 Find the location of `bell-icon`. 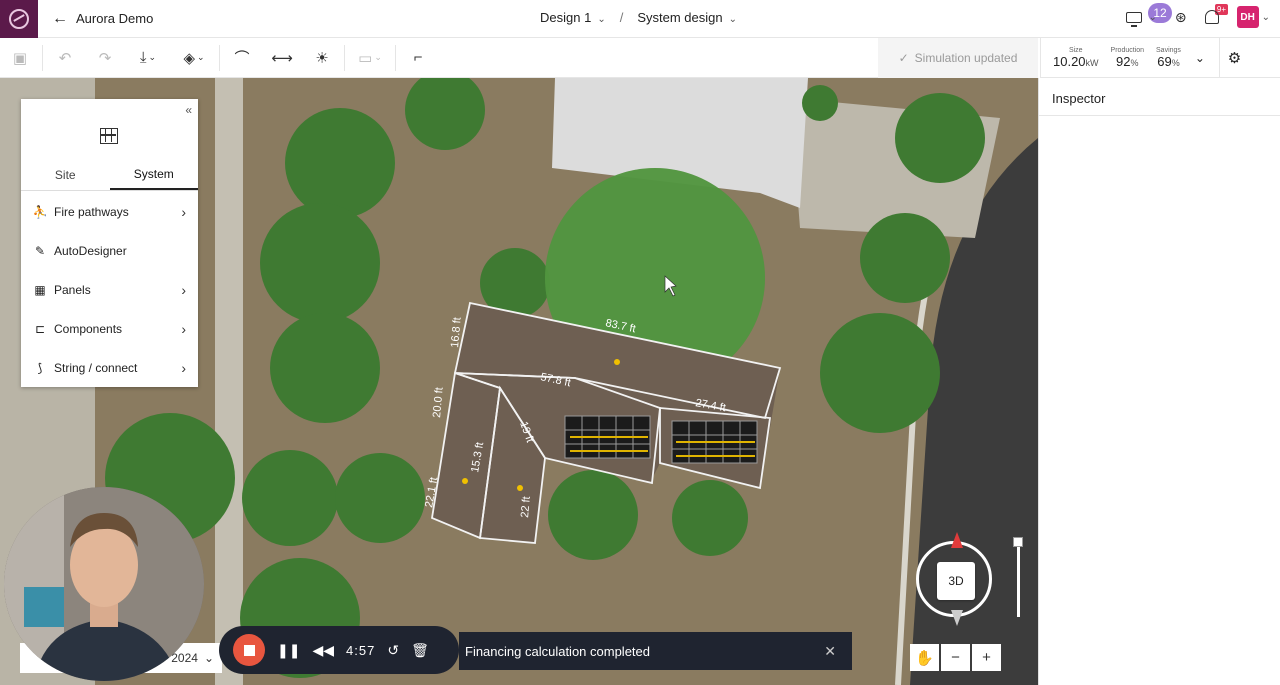

bell-icon is located at coordinates (1211, 17).